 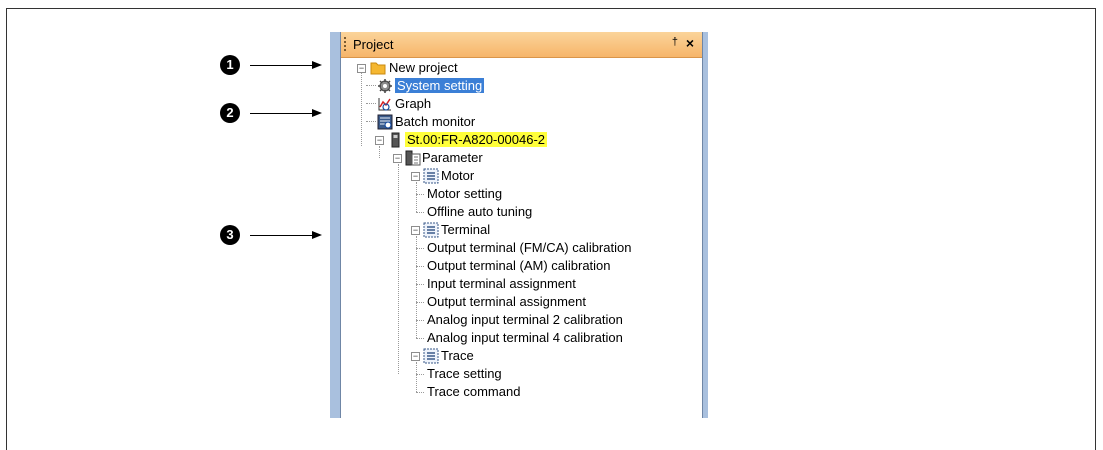 I want to click on station-label: St.00:FR-A820-00046-2, so click(x=476, y=139).